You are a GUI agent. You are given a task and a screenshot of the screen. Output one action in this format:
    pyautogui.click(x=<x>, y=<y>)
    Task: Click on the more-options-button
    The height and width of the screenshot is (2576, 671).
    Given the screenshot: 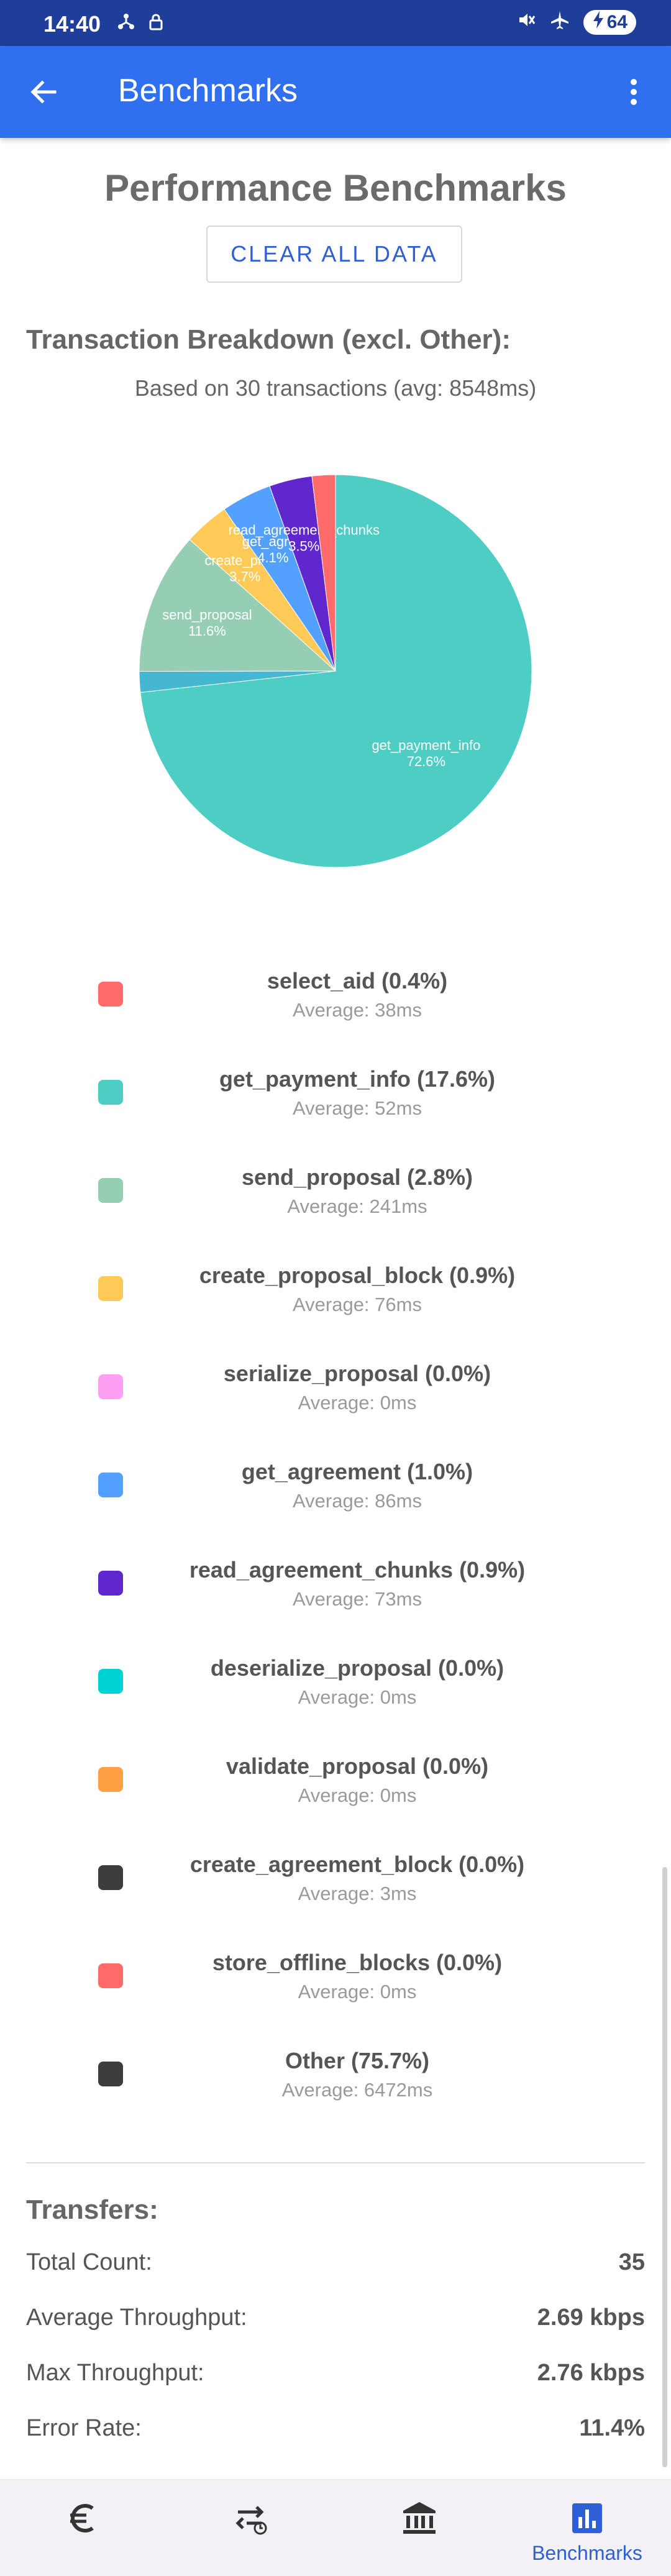 What is the action you would take?
    pyautogui.click(x=634, y=92)
    